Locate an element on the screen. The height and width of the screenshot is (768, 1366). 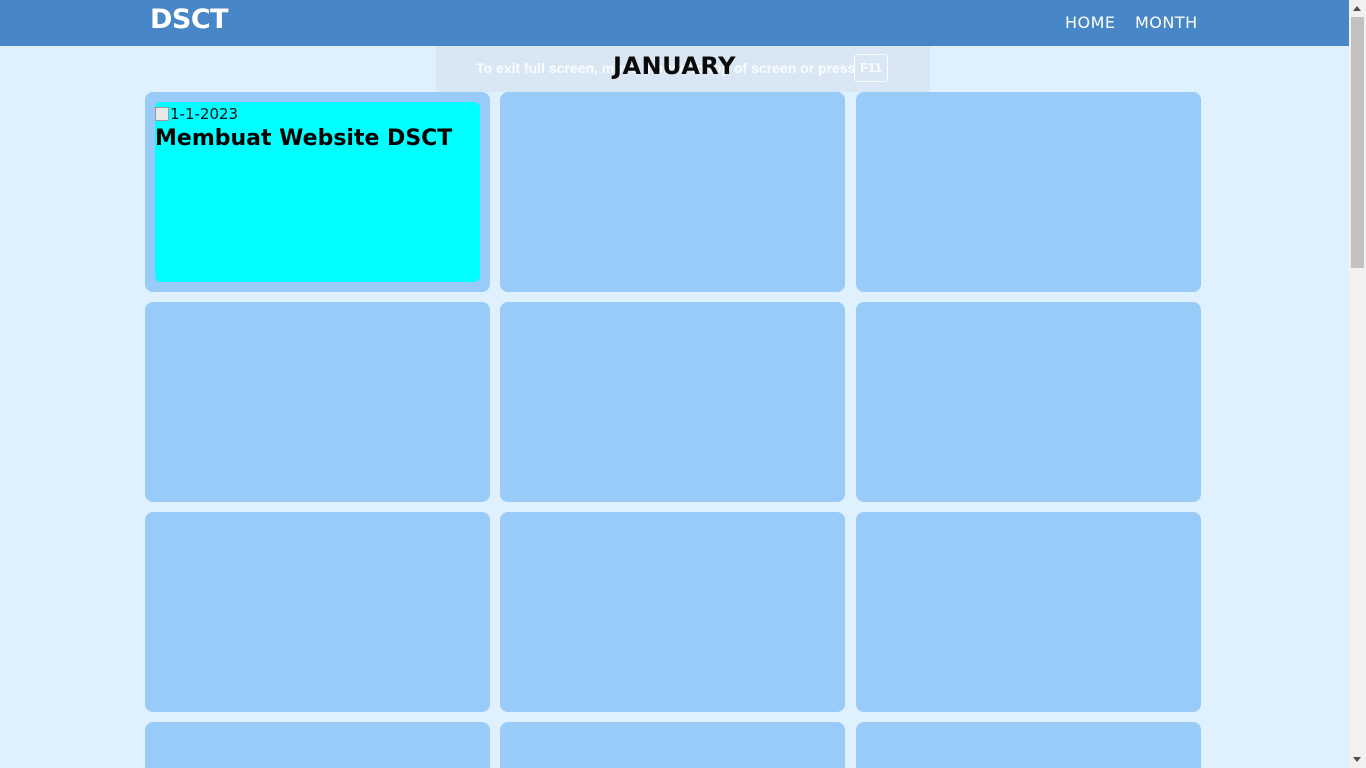
event-image-alt: 1-1-2023 is located at coordinates (204, 114).